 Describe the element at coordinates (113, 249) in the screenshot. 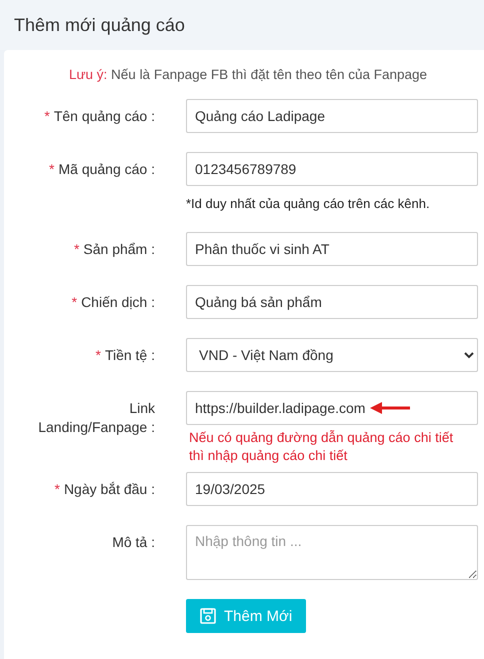

I see `field-label: * Sản phẩm :` at that location.